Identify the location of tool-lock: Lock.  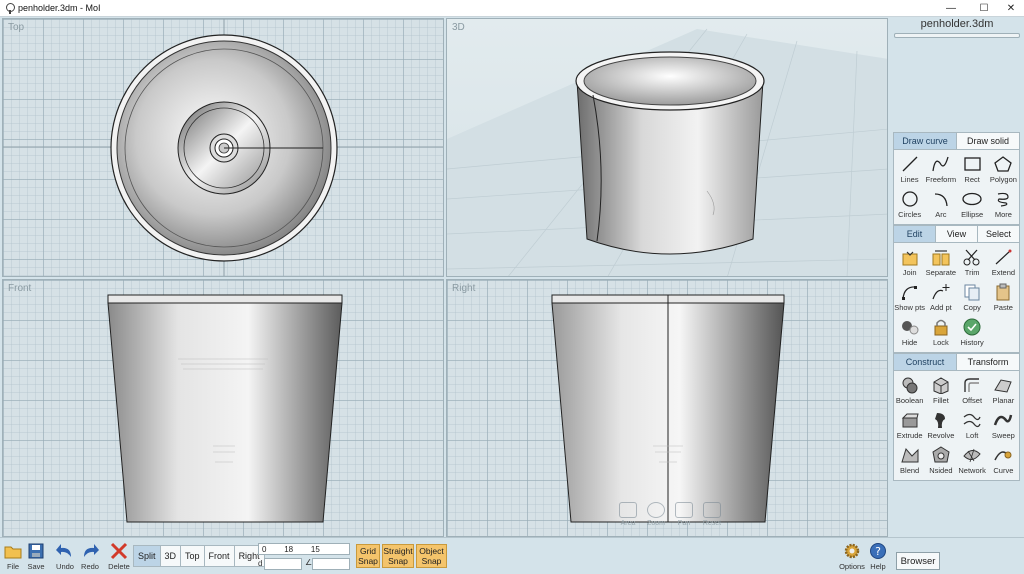
(940, 332).